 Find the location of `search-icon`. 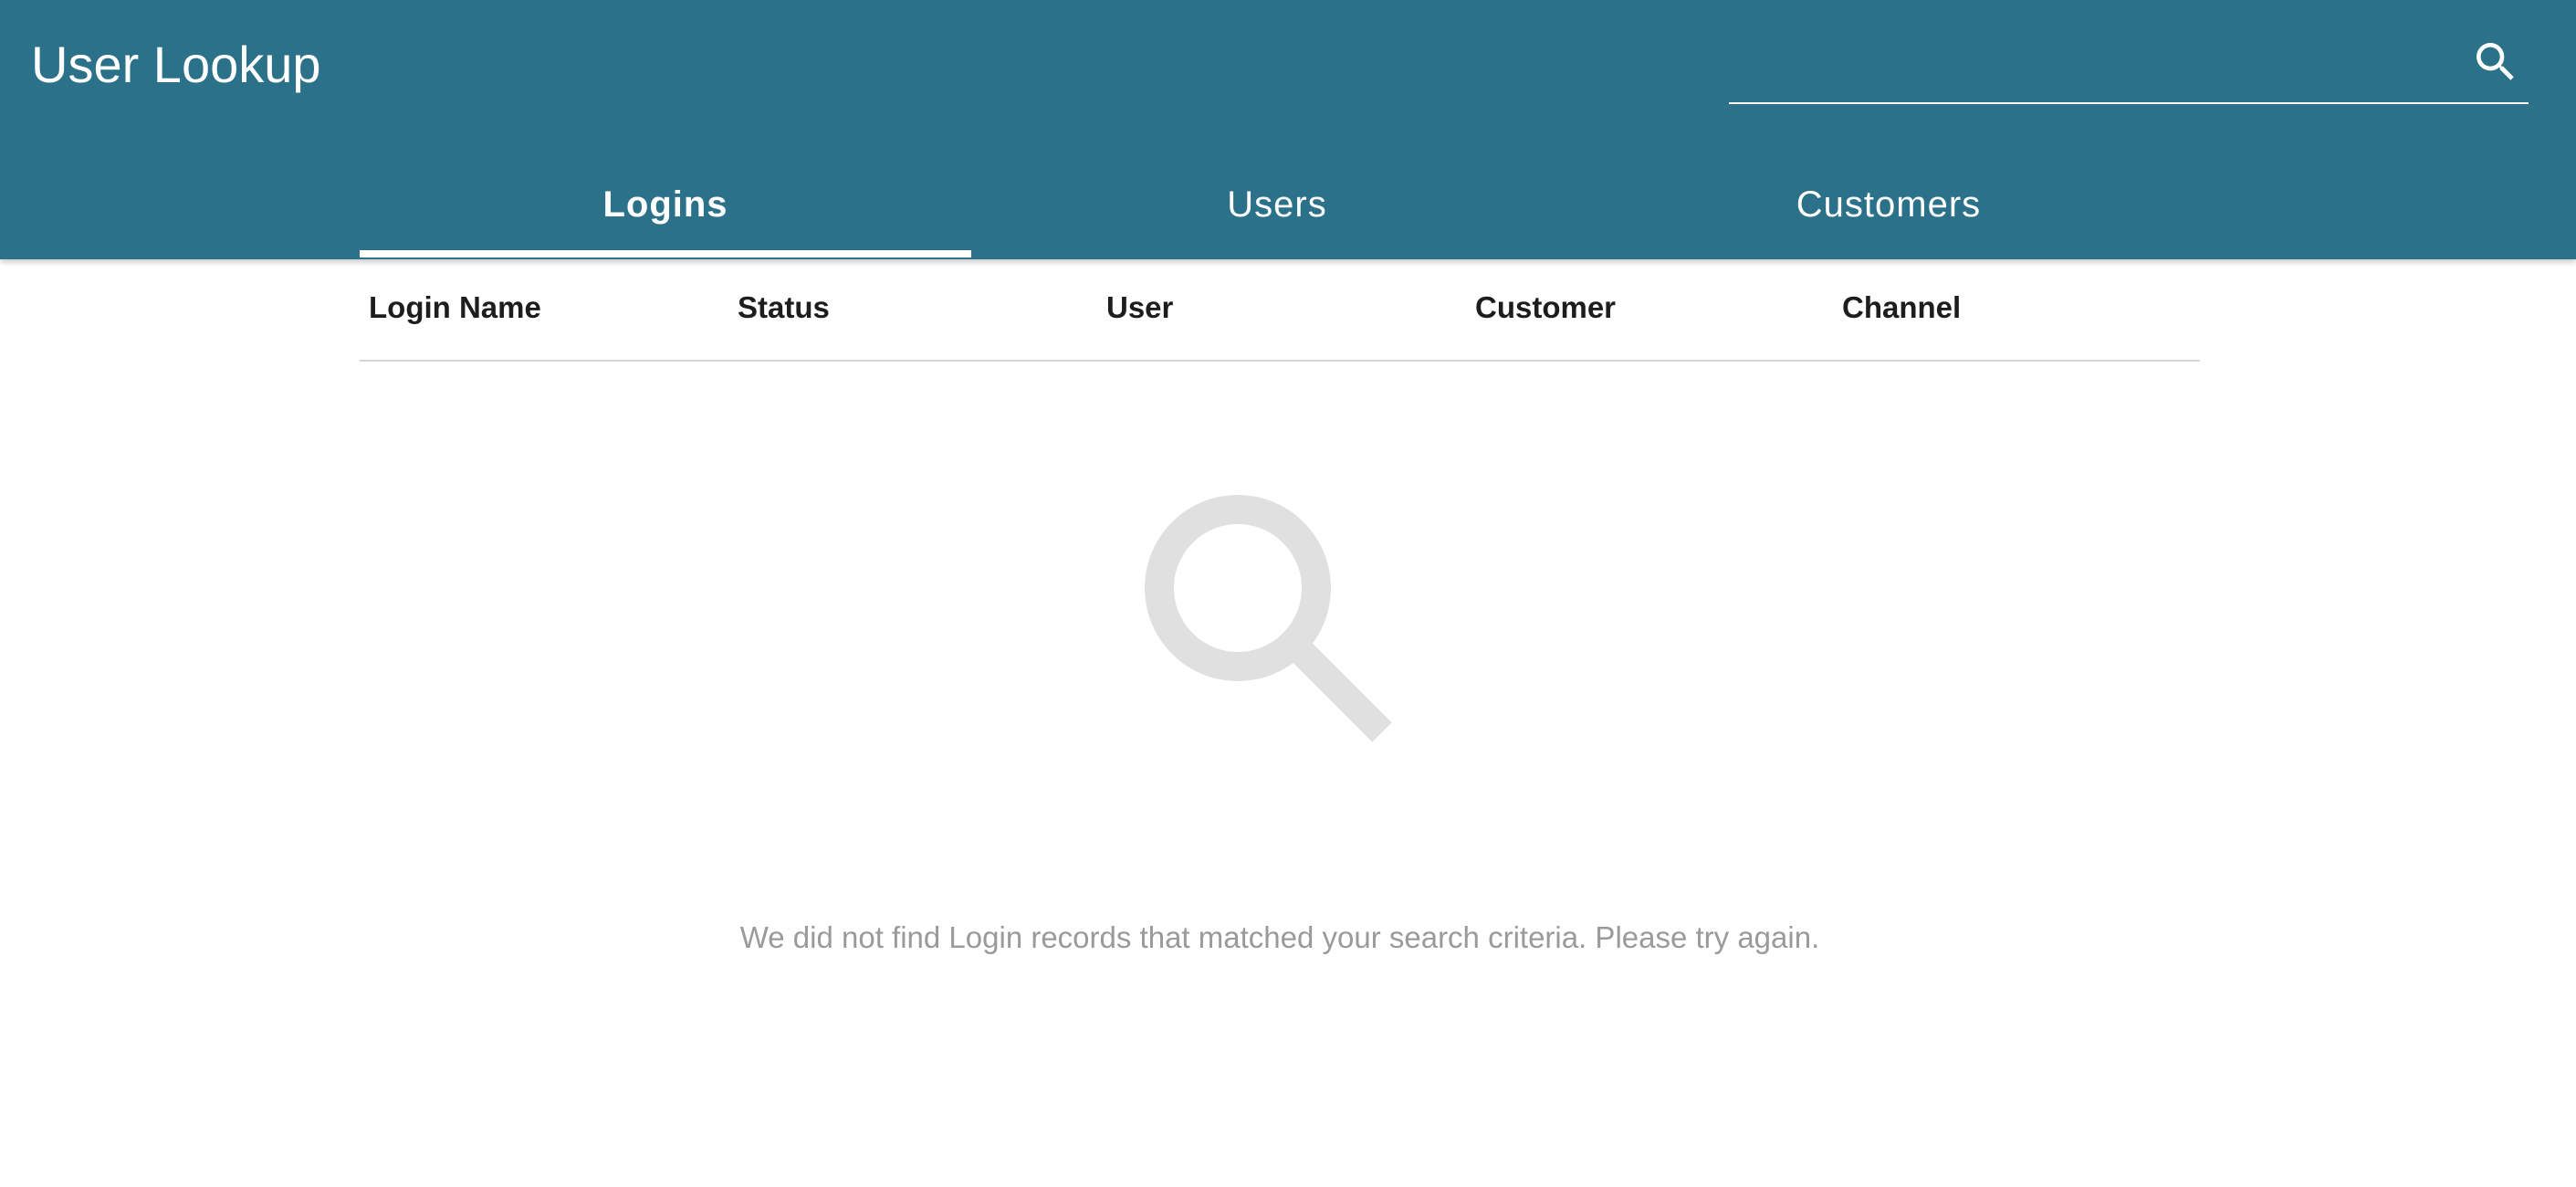

search-icon is located at coordinates (2495, 61).